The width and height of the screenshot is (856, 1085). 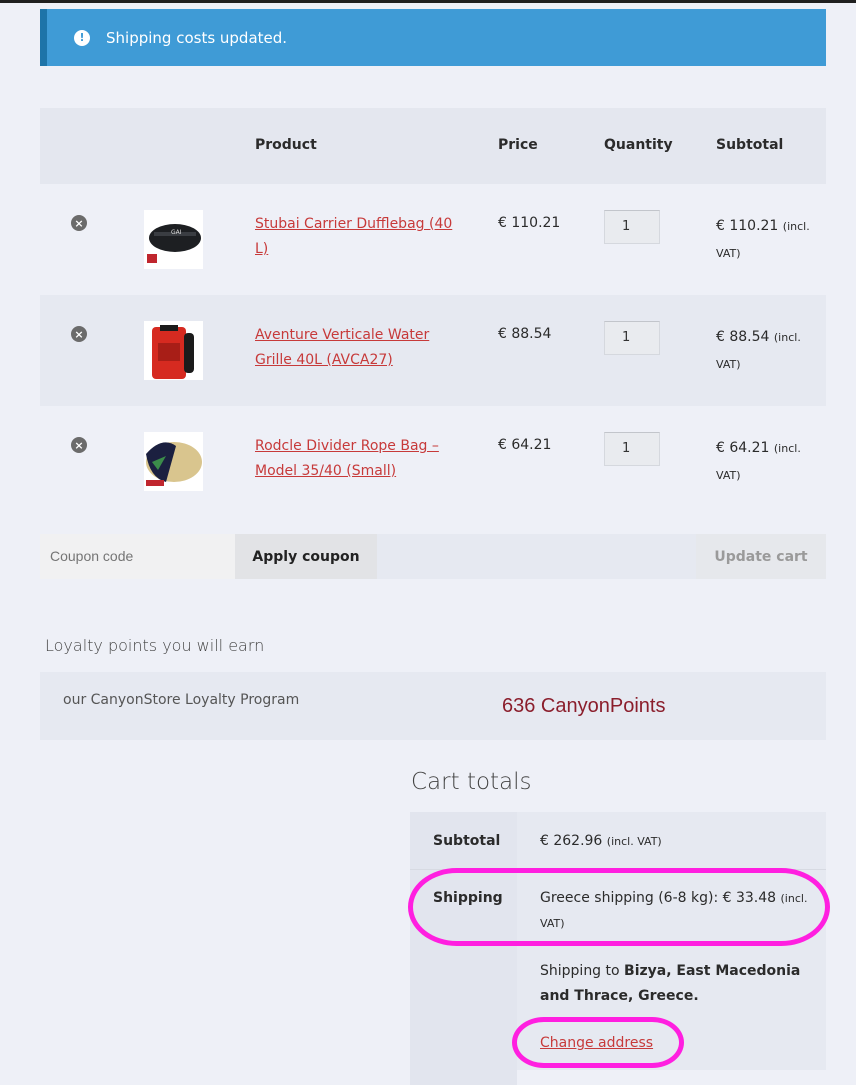 I want to click on coupon-code-input, so click(x=137, y=556).